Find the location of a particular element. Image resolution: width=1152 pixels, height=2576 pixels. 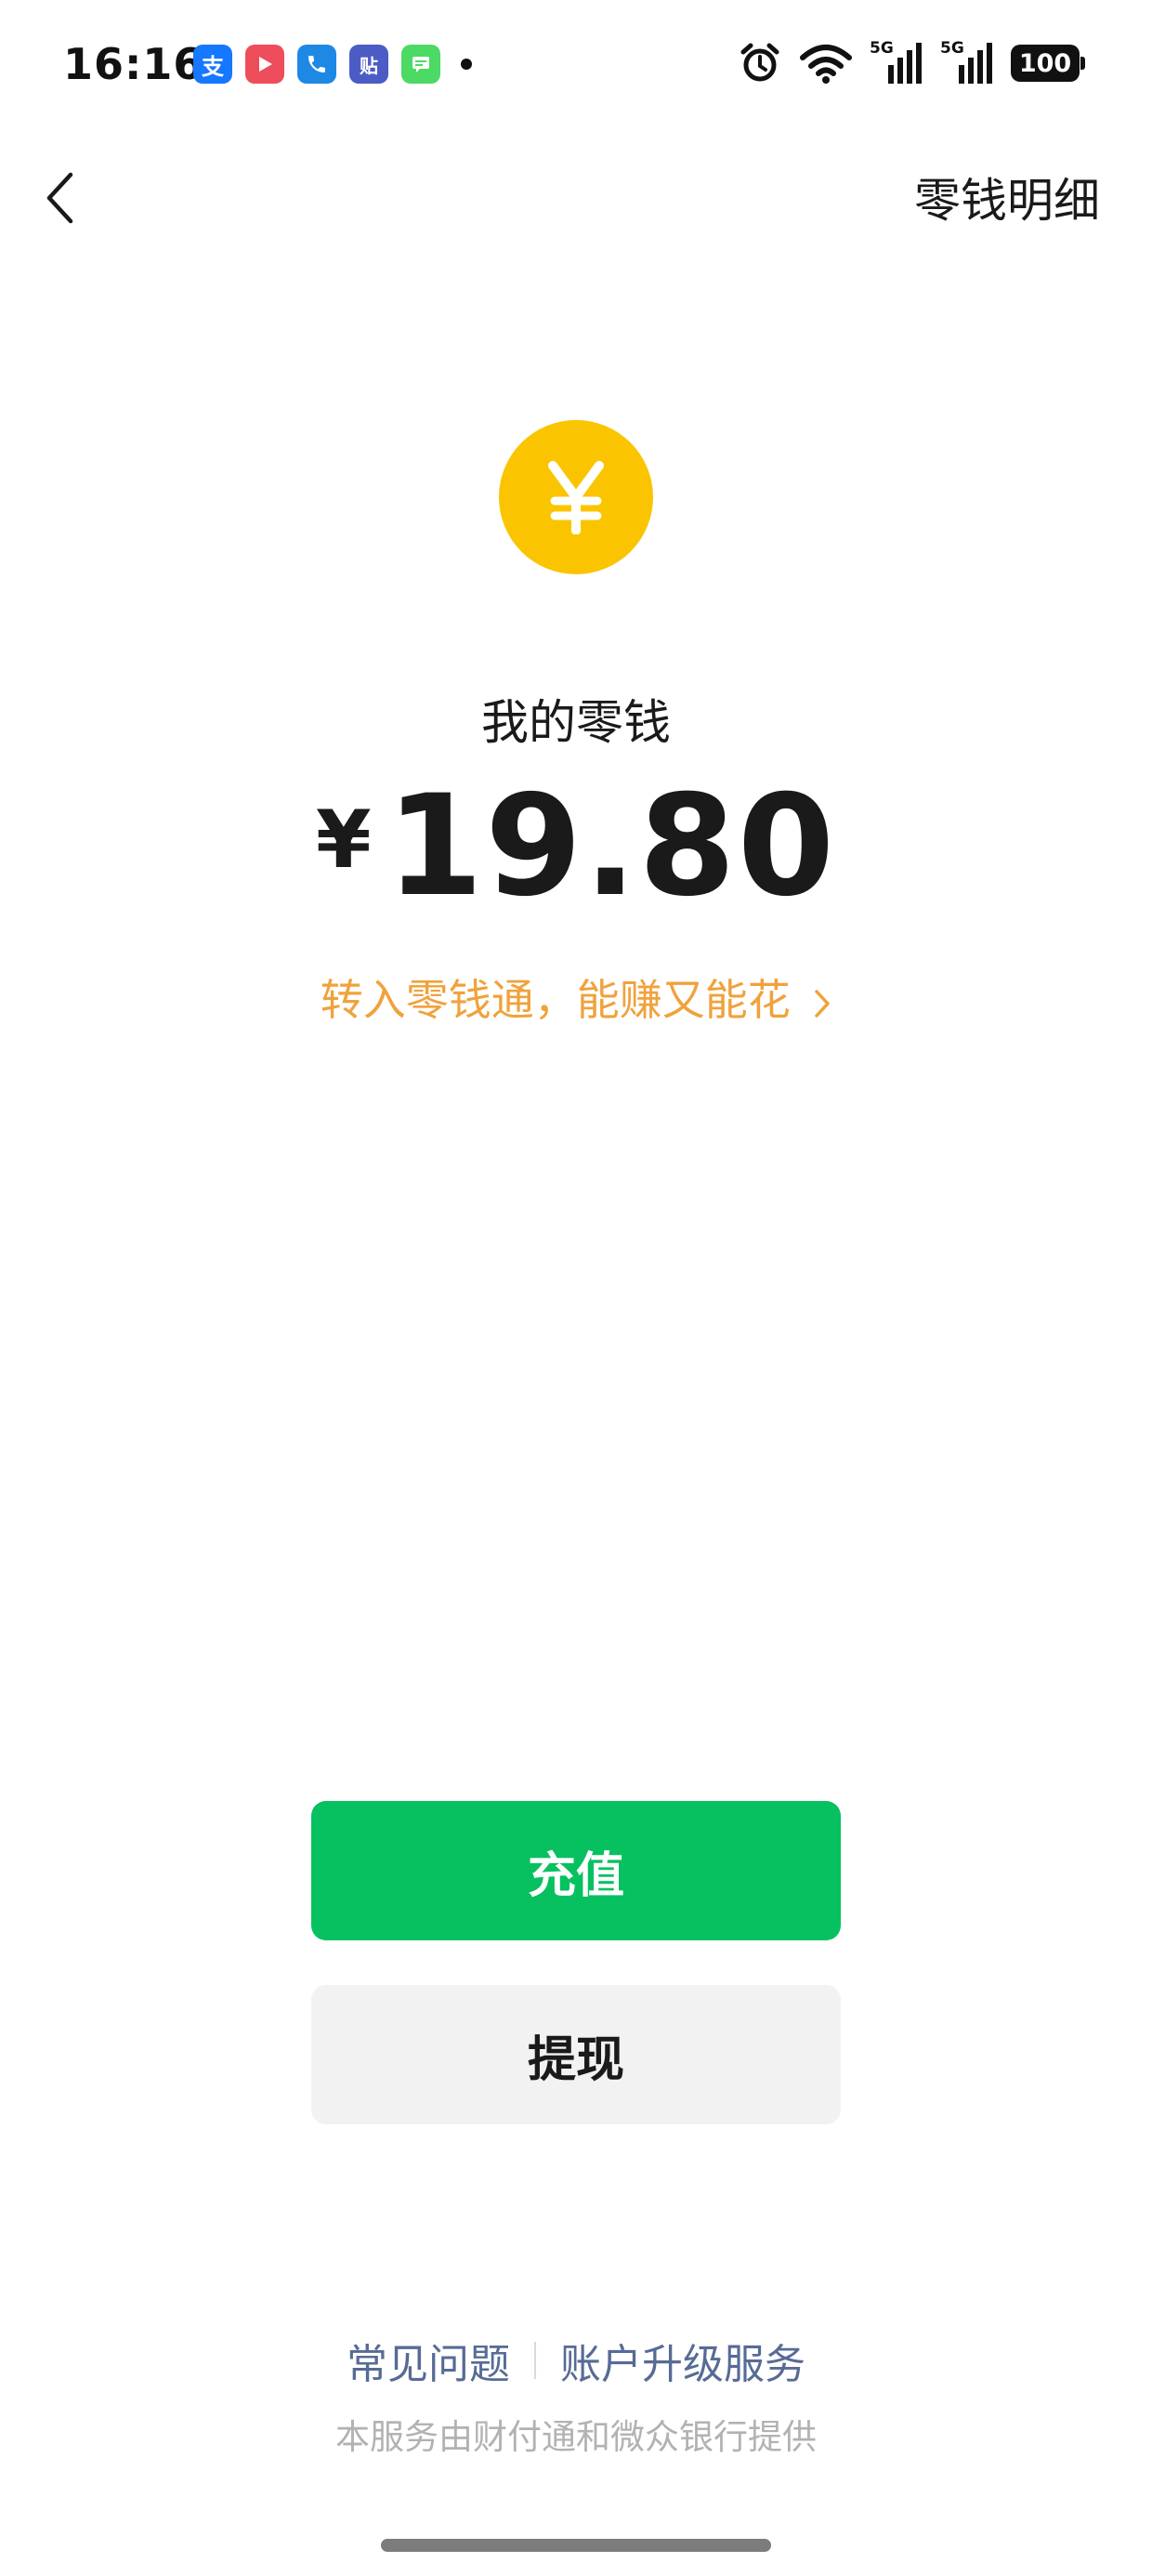

alipay-icon: 支 is located at coordinates (212, 64).